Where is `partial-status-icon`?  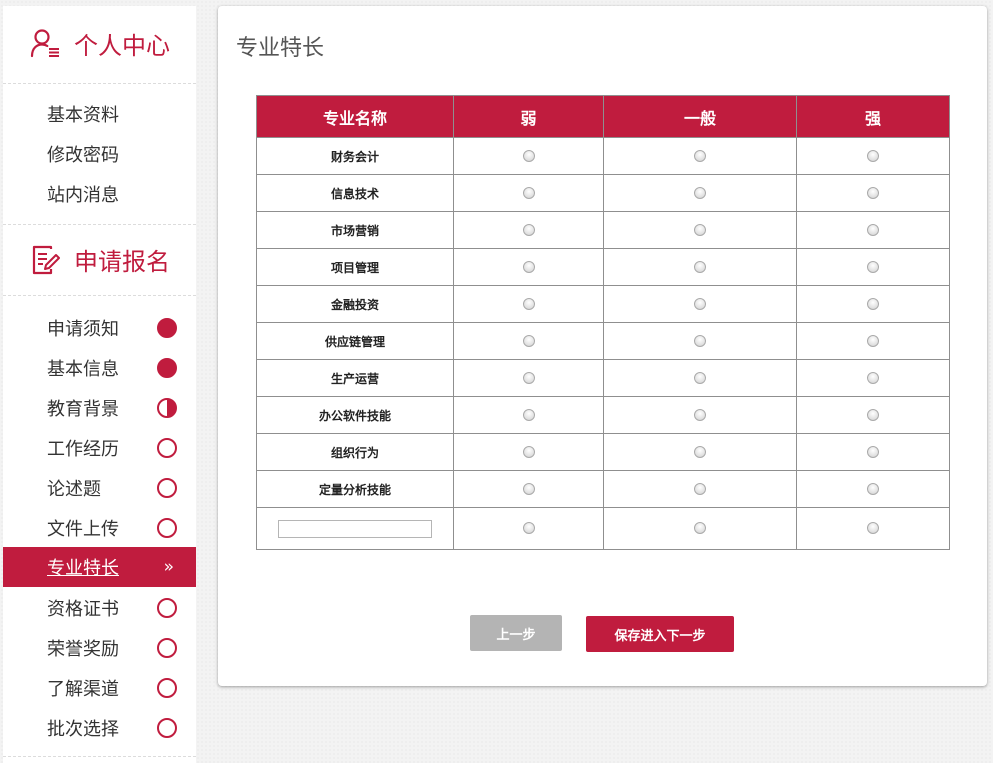 partial-status-icon is located at coordinates (167, 408).